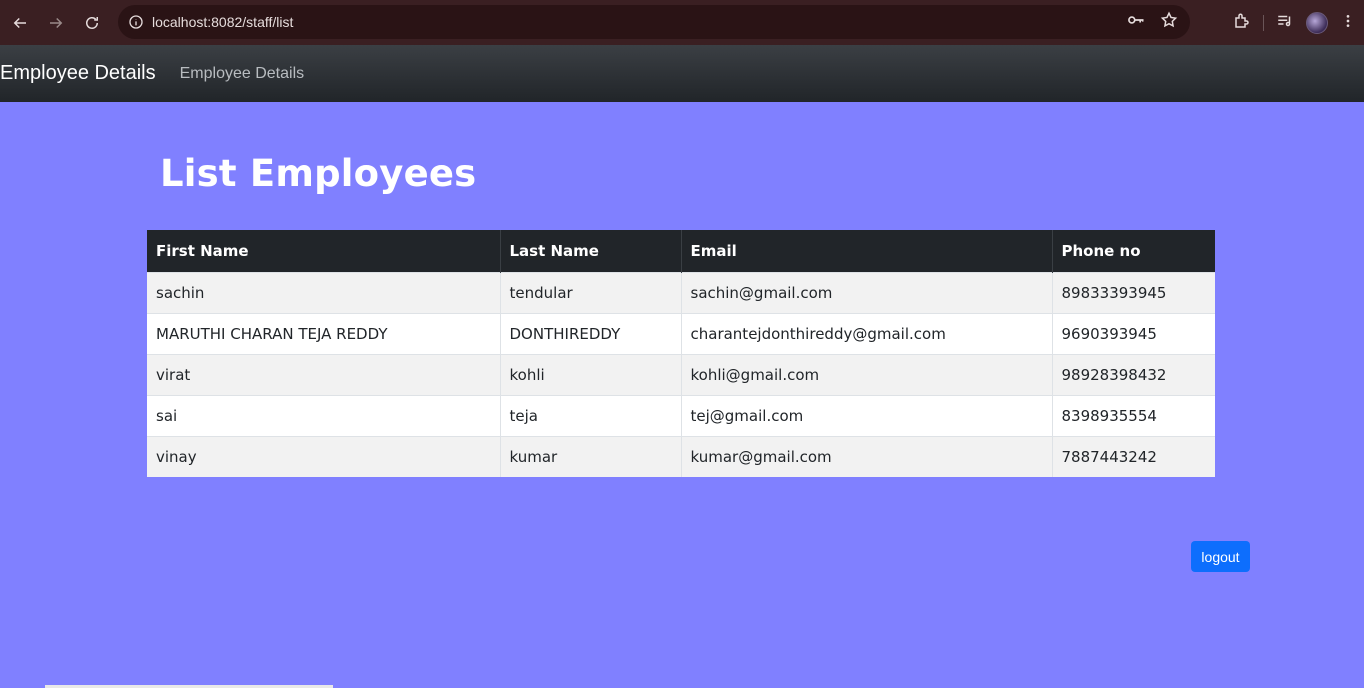 This screenshot has height=688, width=1364. Describe the element at coordinates (1133, 333) in the screenshot. I see `cell-phone: 9690393945` at that location.